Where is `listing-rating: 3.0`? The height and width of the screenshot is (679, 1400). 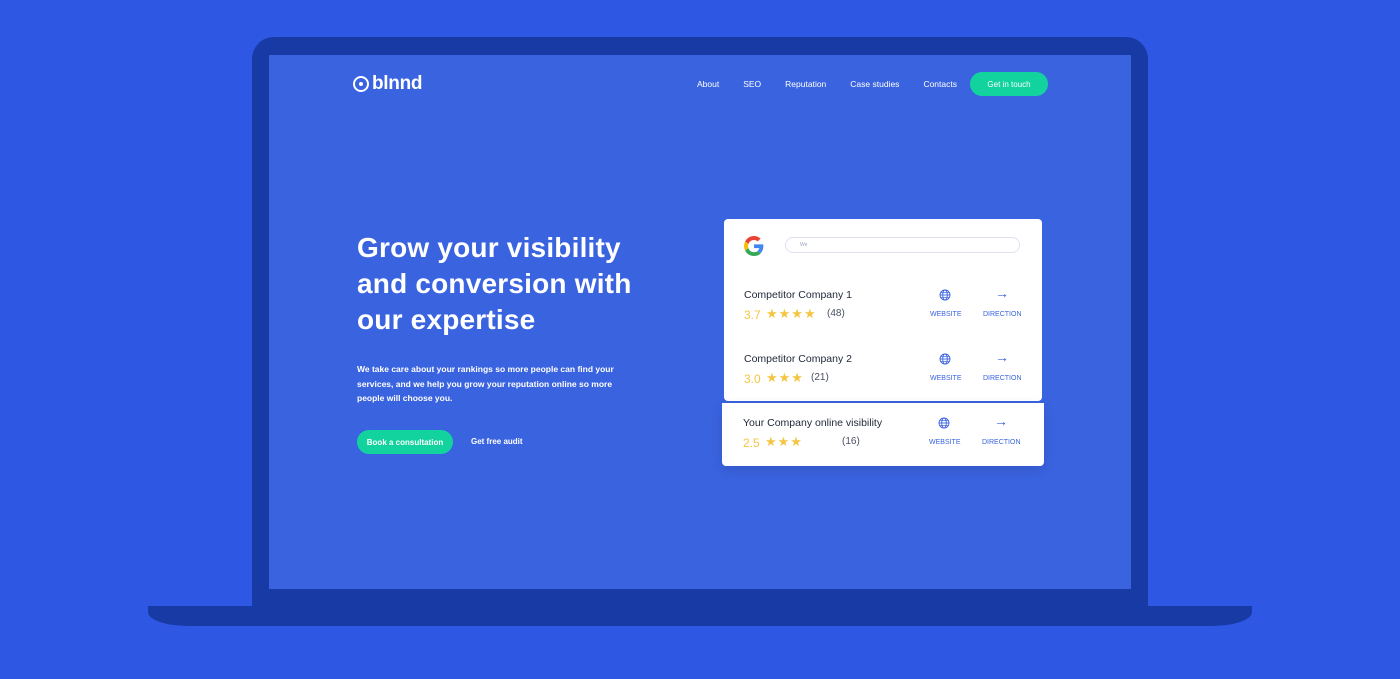 listing-rating: 3.0 is located at coordinates (752, 379).